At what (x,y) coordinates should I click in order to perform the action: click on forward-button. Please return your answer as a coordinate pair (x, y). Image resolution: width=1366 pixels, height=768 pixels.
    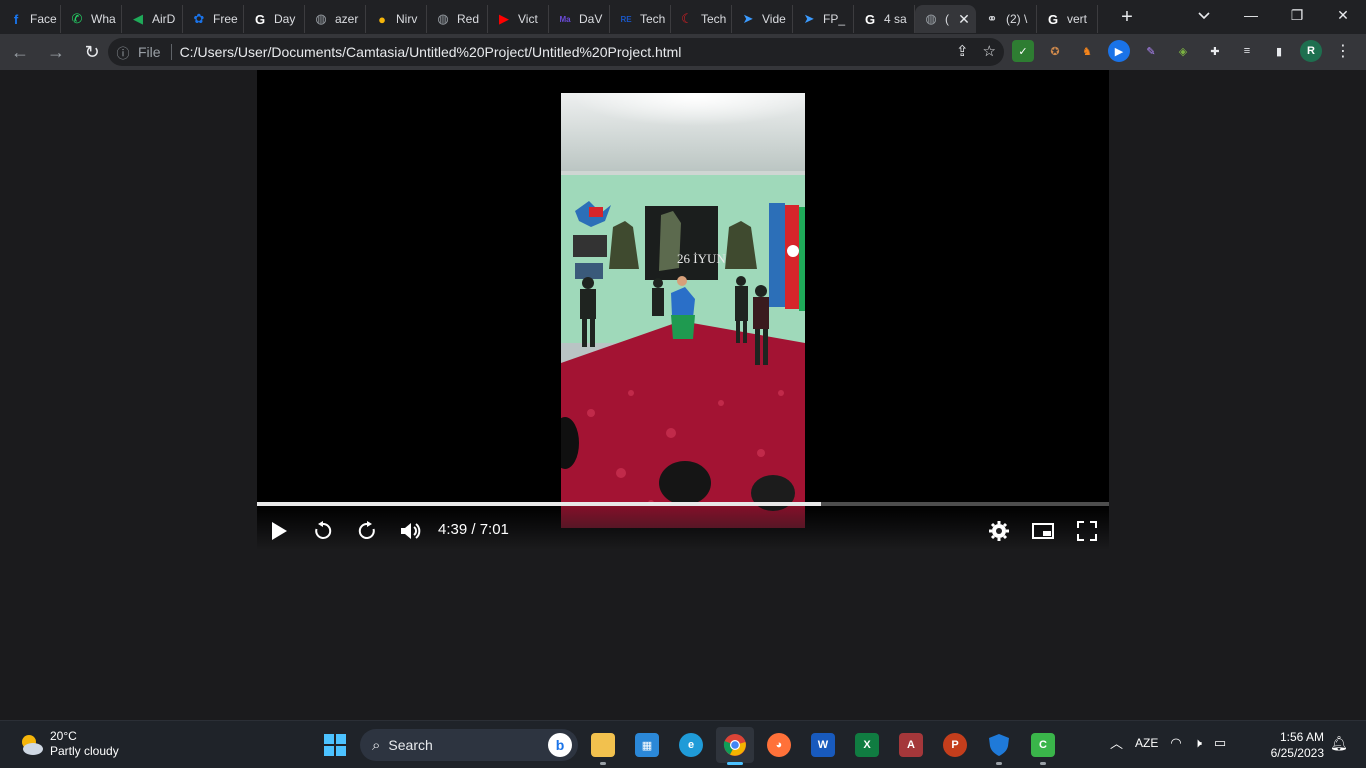
    Looking at the image, I should click on (367, 531).